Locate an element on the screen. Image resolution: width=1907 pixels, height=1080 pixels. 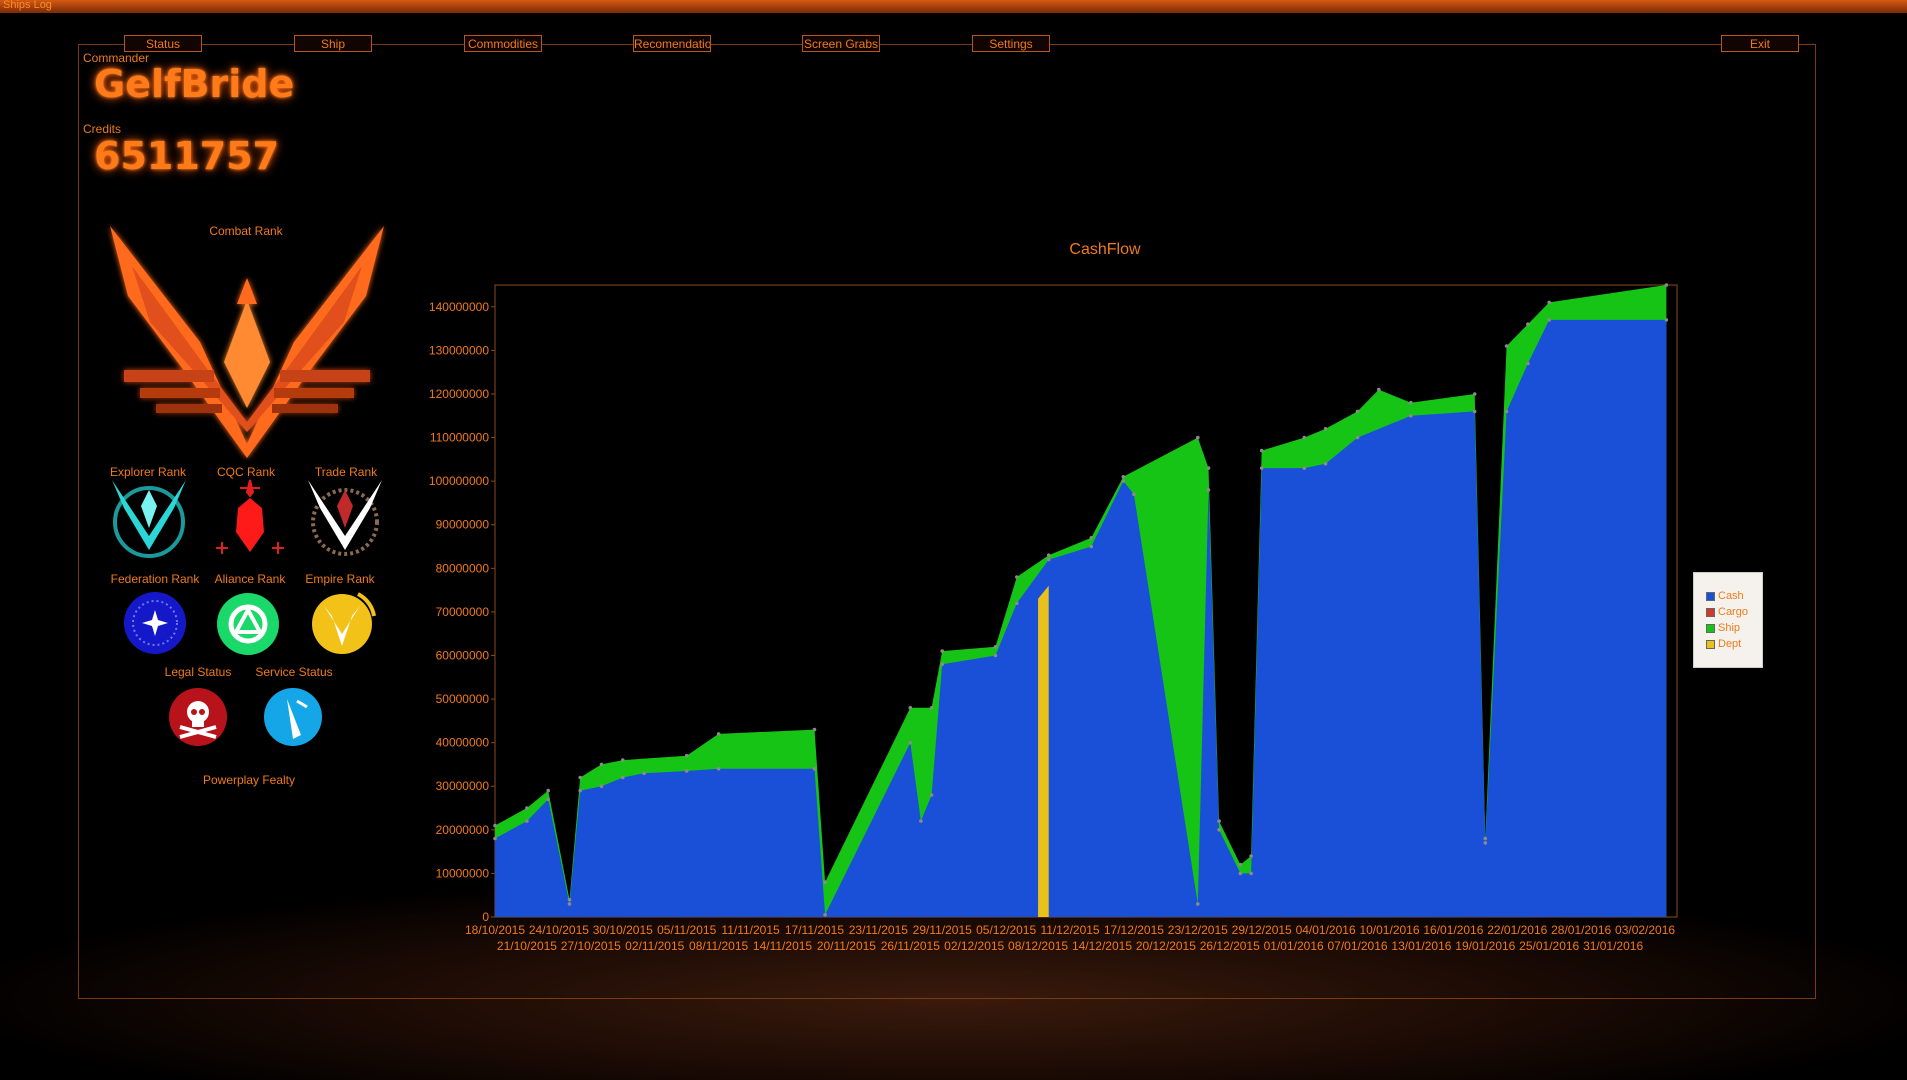
y-tick-label: 70000000 is located at coordinates (463, 612).